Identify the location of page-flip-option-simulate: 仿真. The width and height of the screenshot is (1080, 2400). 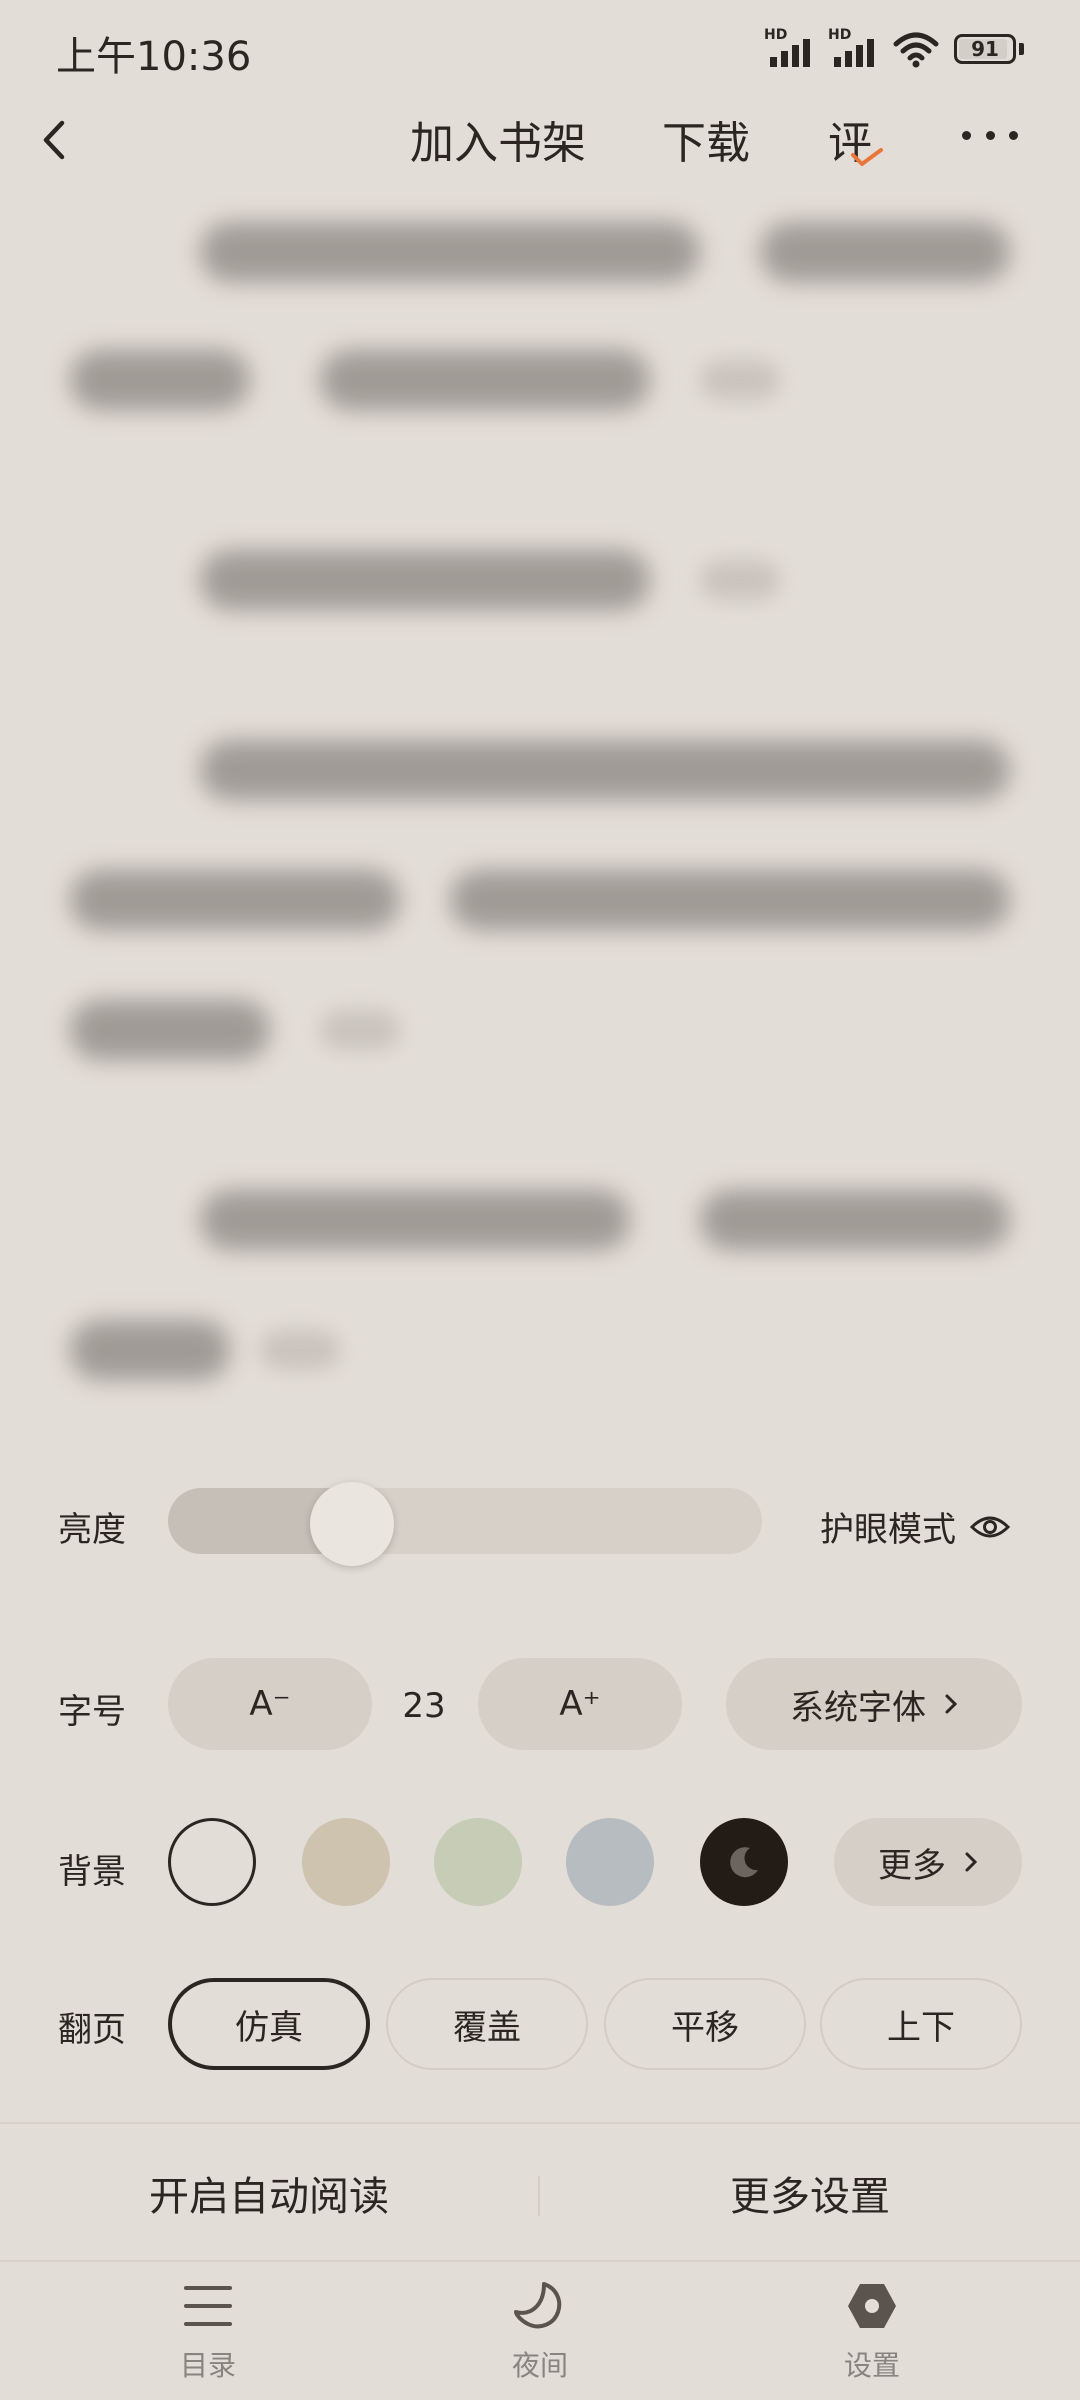
(269, 2024).